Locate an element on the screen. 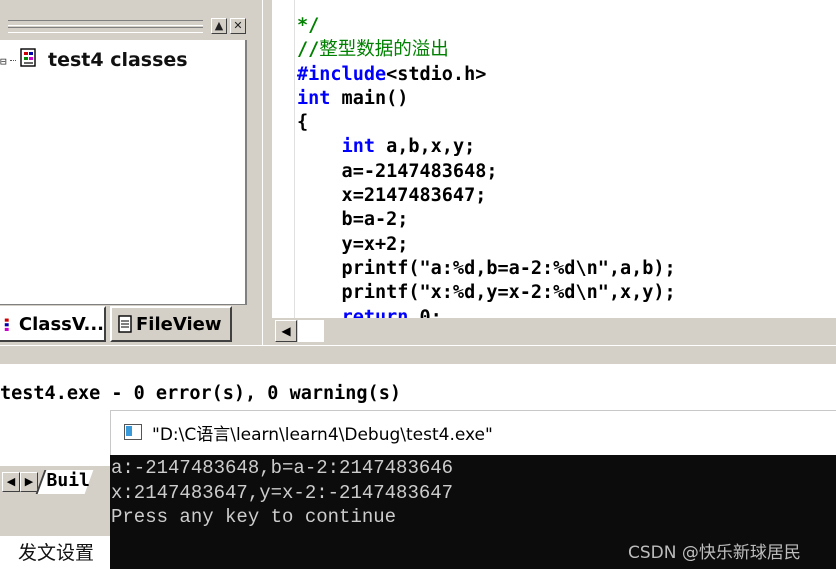 The image size is (836, 569). code-line: #include<stdio.h> is located at coordinates (391, 74).